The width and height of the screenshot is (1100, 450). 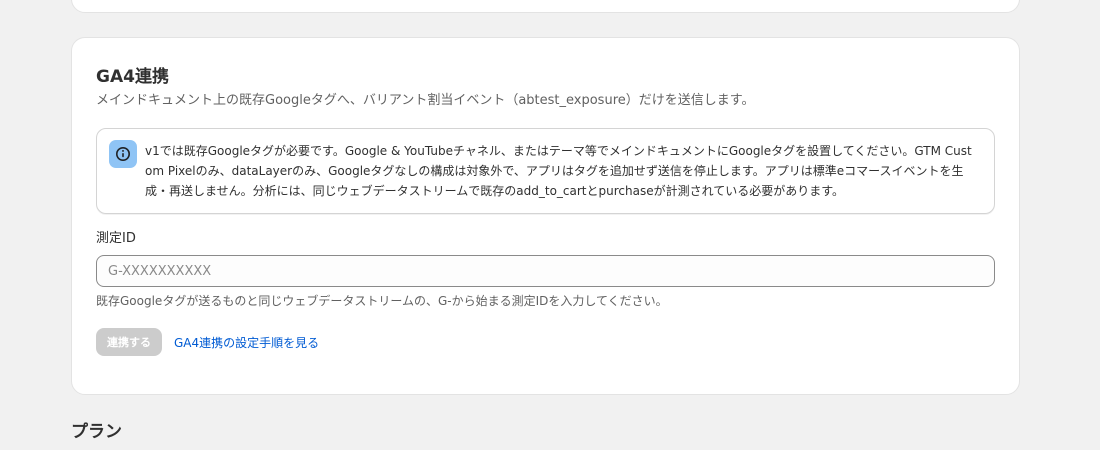 I want to click on measurement-id-label: 測定ID, so click(x=116, y=238).